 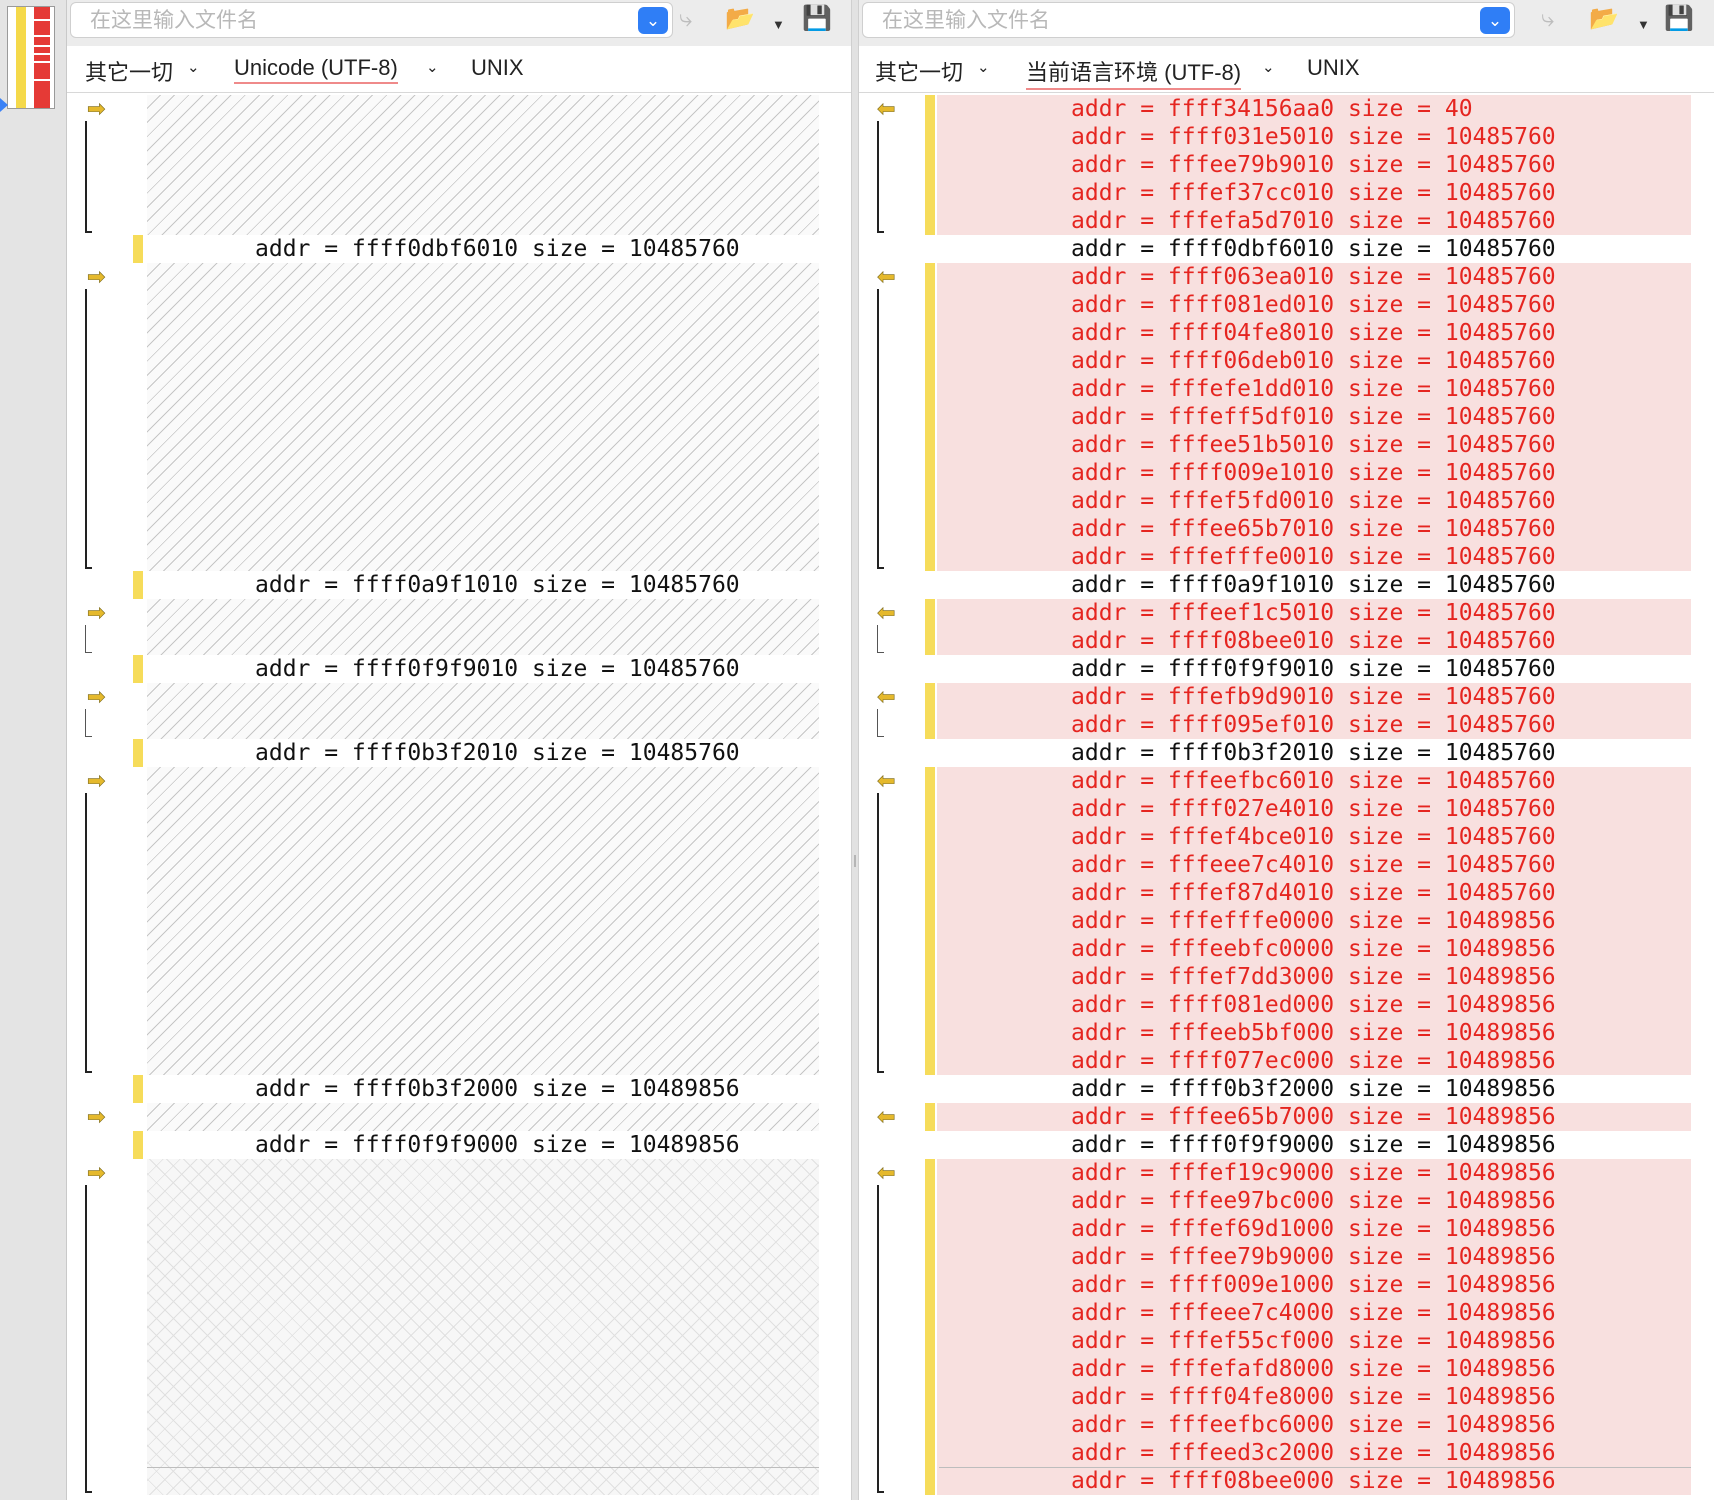 I want to click on right-diff-line: addr = fffefa5d7010 size = 10485760, so click(x=1314, y=221).